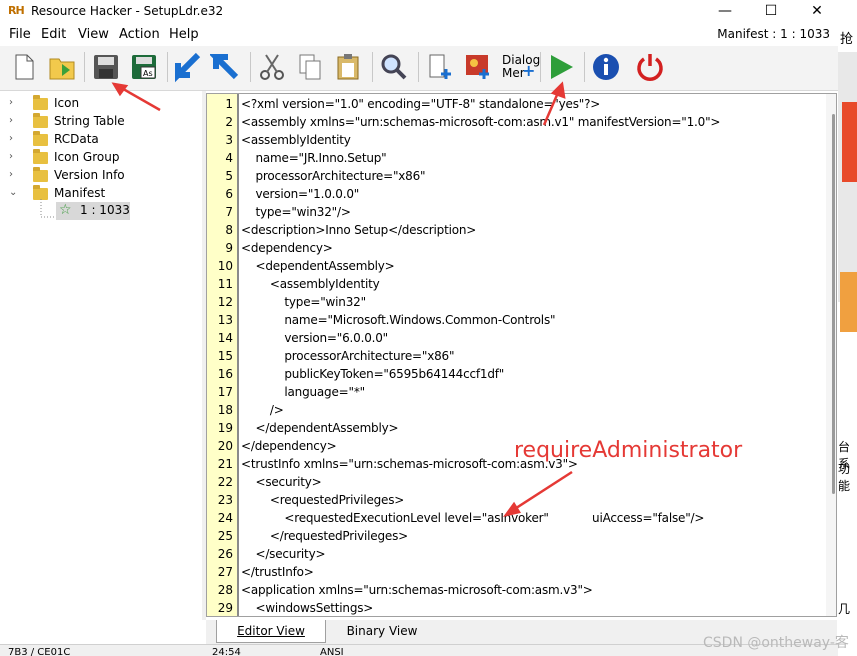 This screenshot has width=857, height=656. I want to click on line-number: 1, so click(229, 104).